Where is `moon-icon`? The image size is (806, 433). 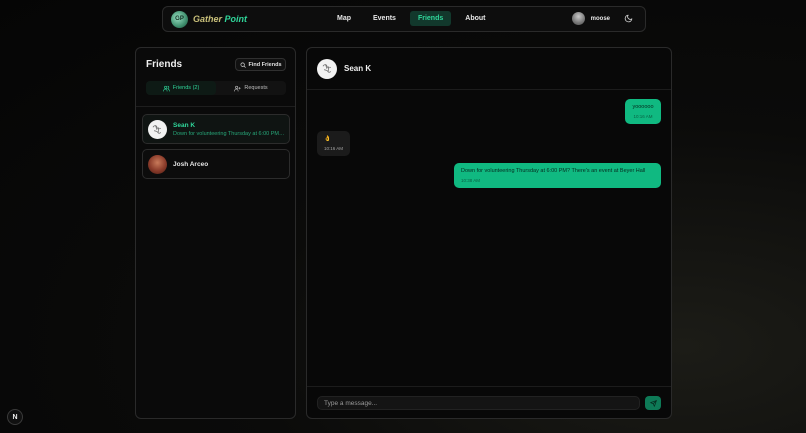
moon-icon is located at coordinates (628, 18).